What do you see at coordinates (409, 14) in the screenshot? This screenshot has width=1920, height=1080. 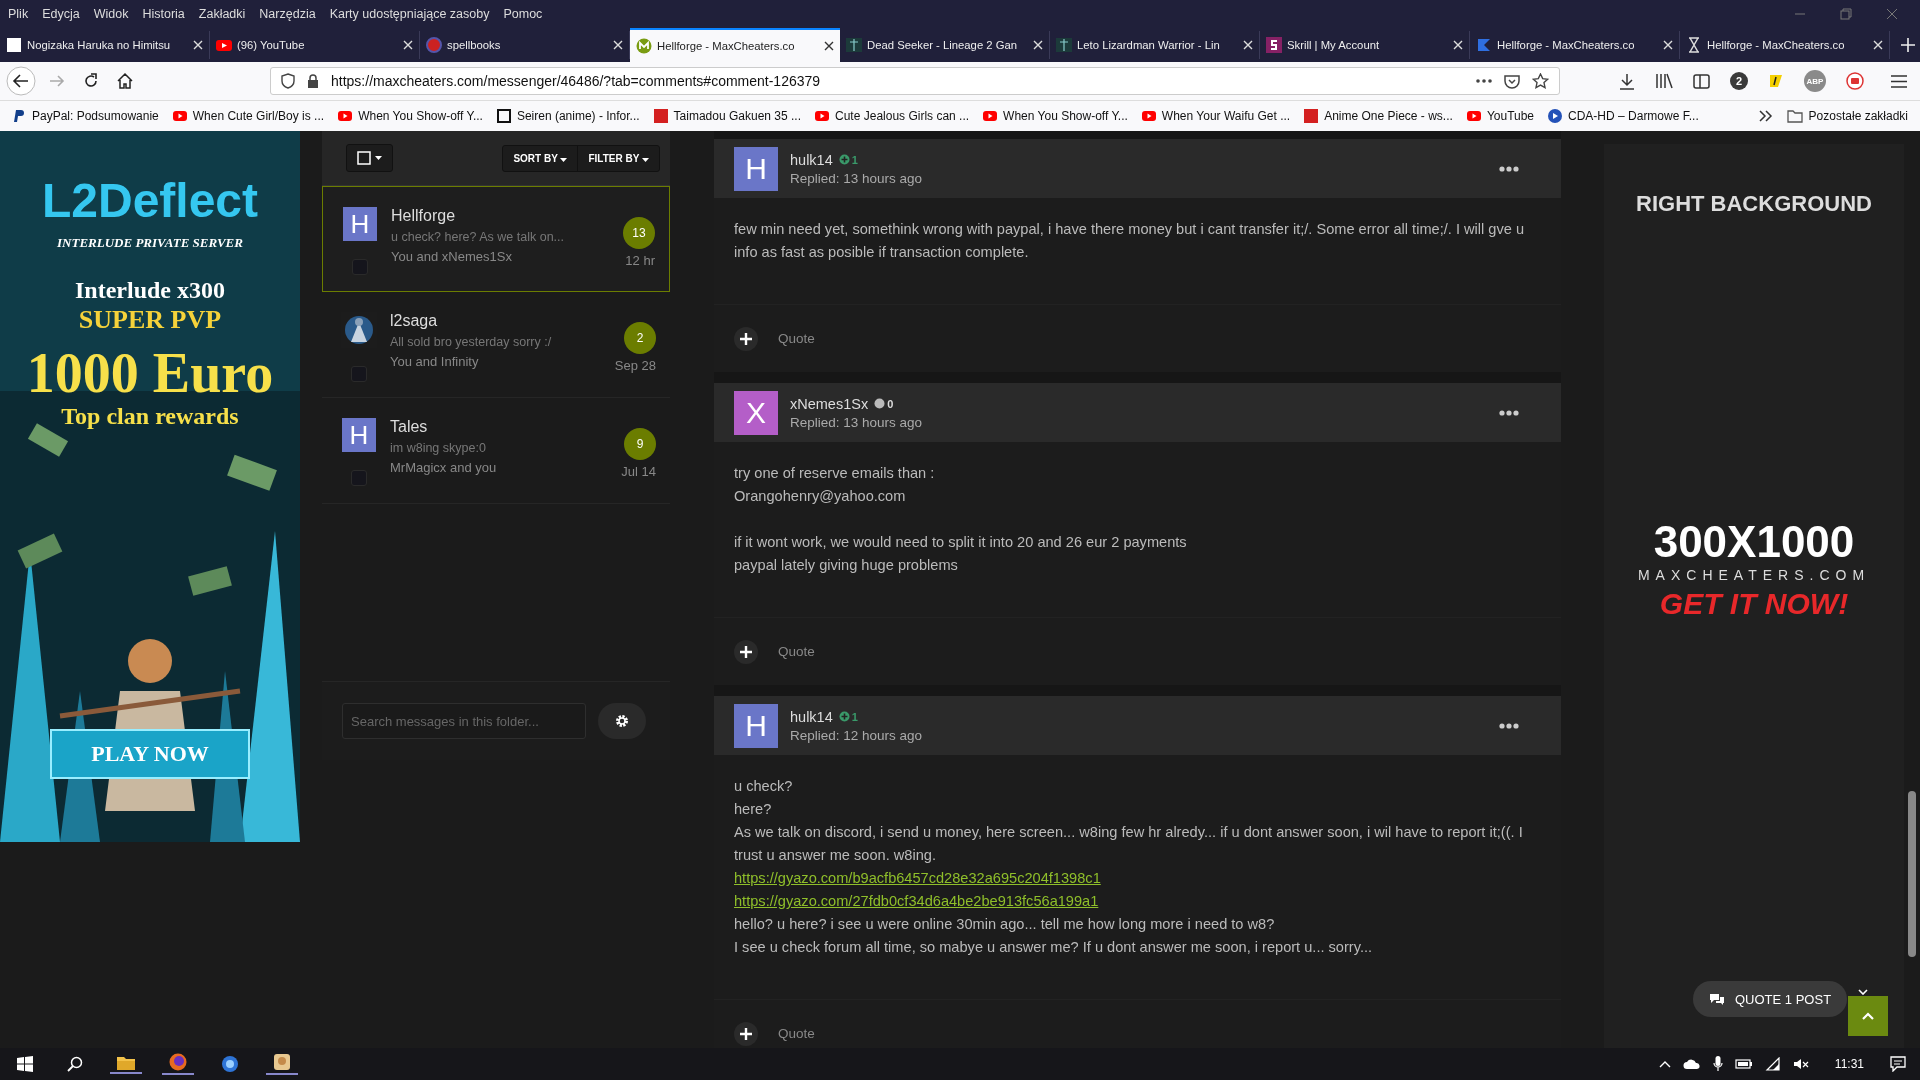 I see `menu-item: Karty udostępniające zasoby` at bounding box center [409, 14].